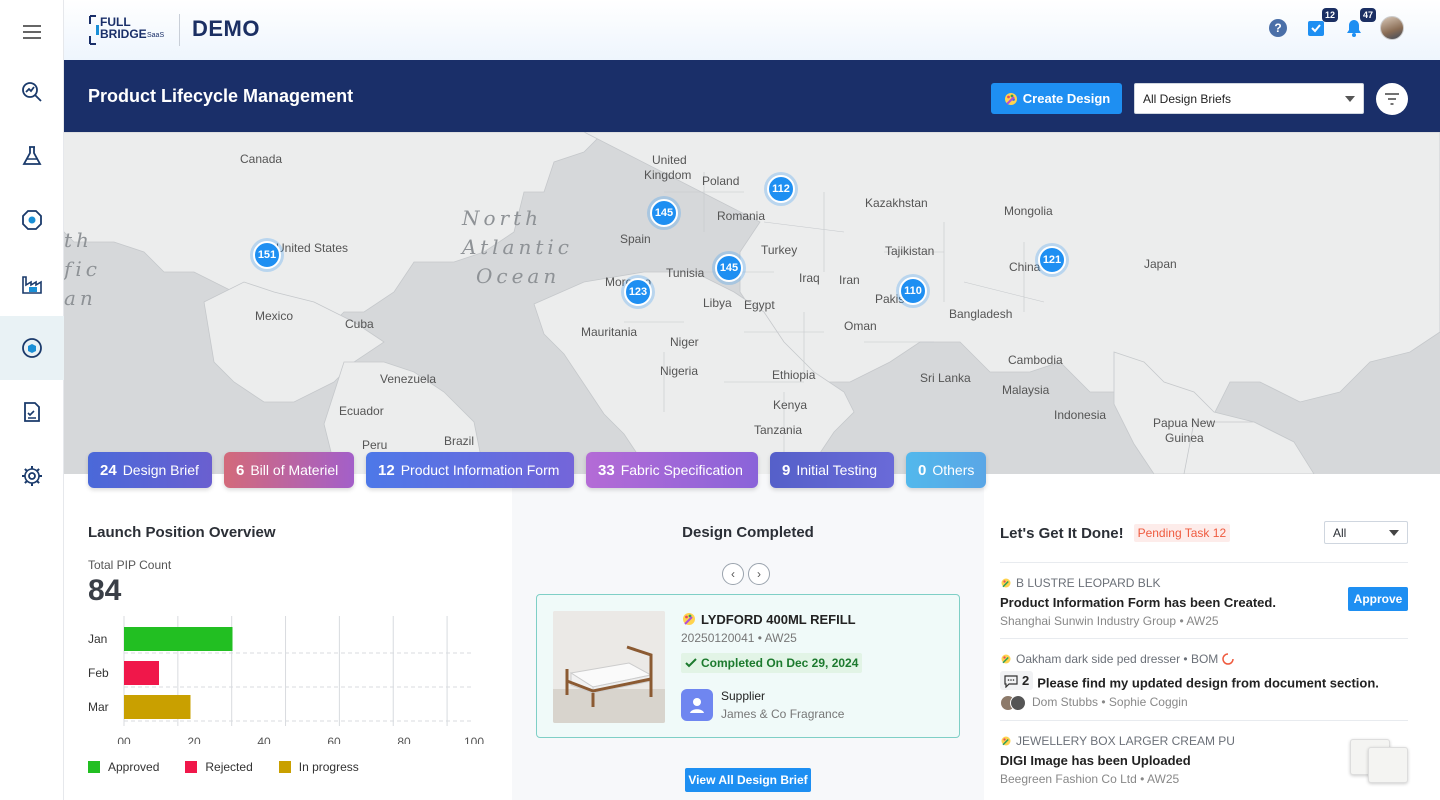 The image size is (1440, 800). What do you see at coordinates (684, 342) in the screenshot?
I see `map-label: Niger` at bounding box center [684, 342].